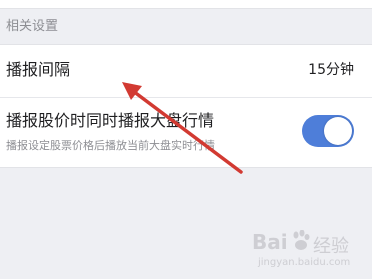 The image size is (372, 279). I want to click on section-header: 相关设置, so click(186, 26).